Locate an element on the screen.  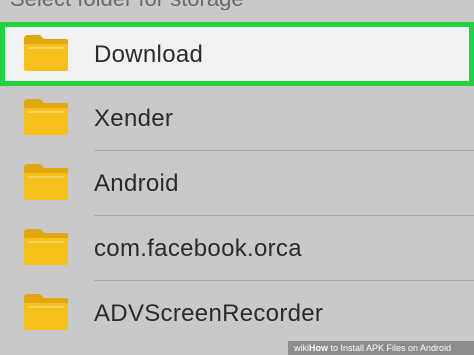
top-partial-header: Select folder for storage is located at coordinates (237, 5).